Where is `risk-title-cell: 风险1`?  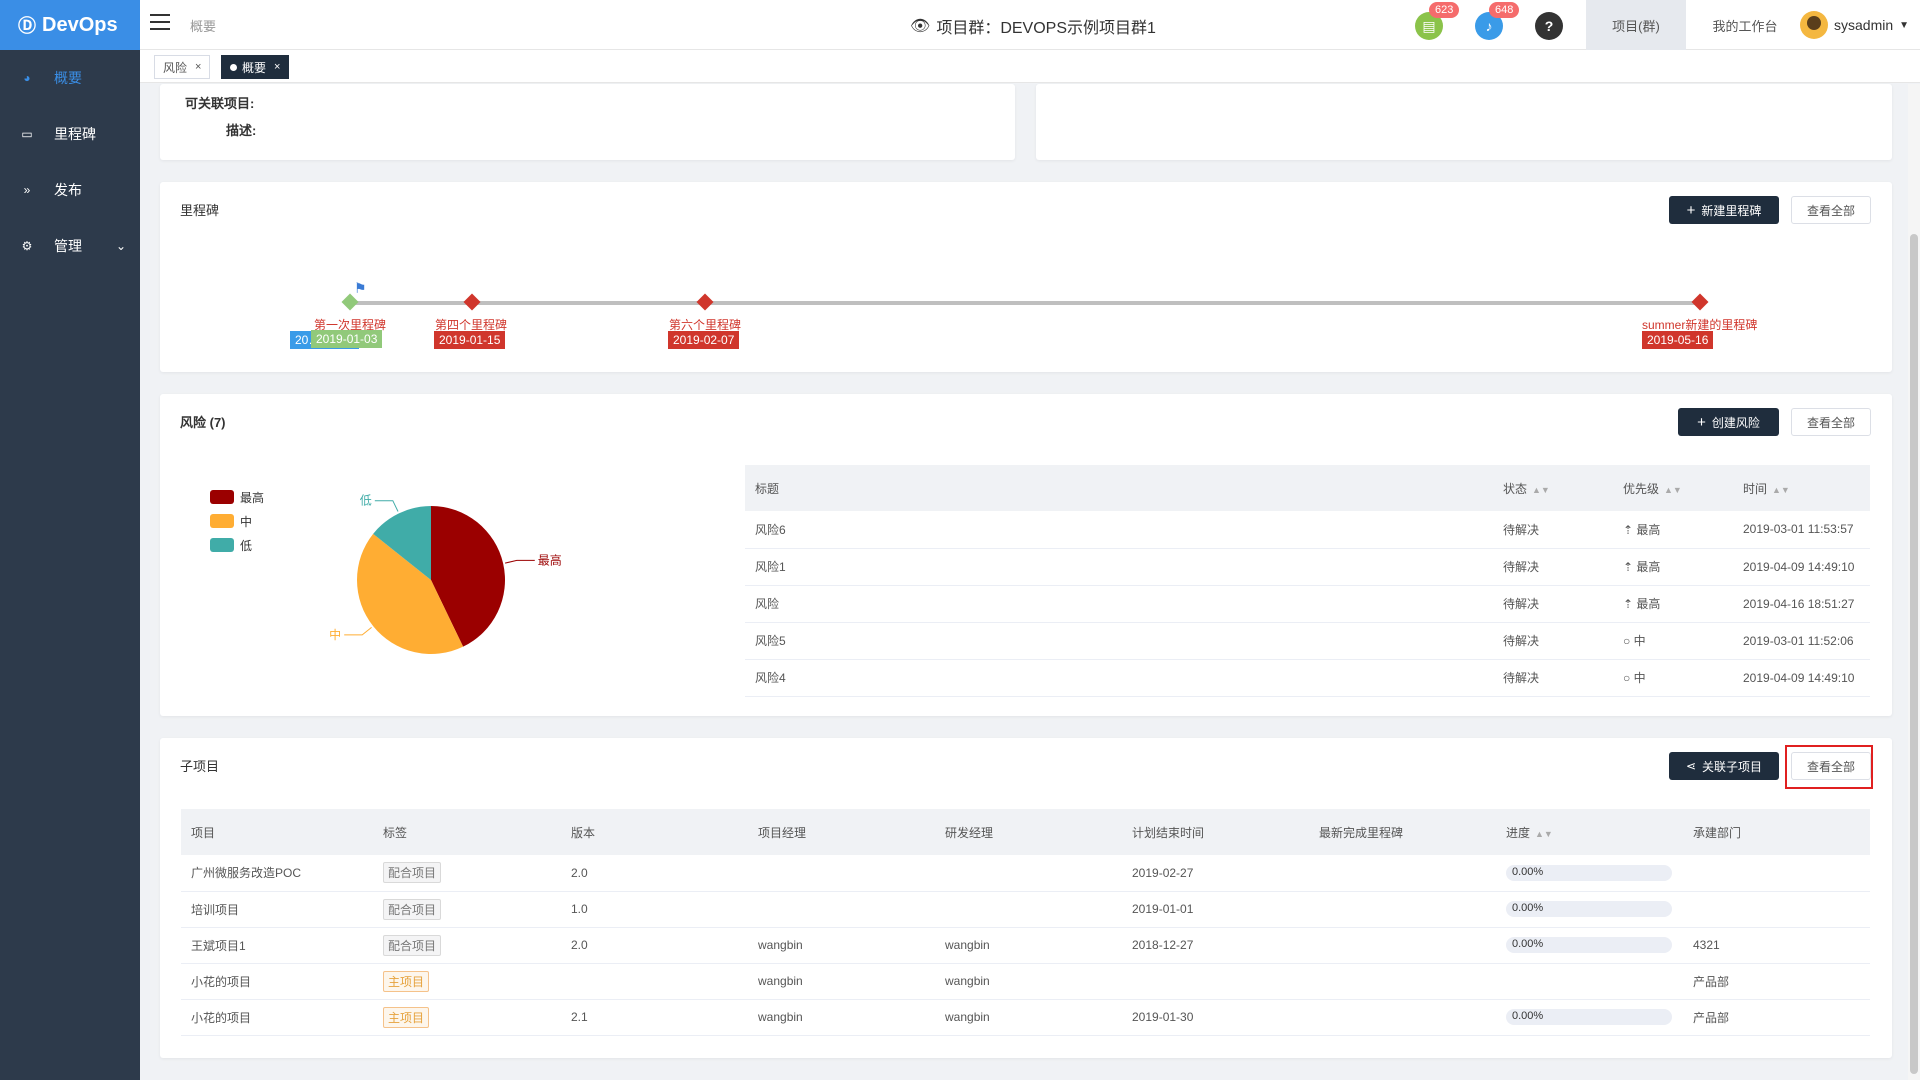
risk-title-cell: 风险1 is located at coordinates (1119, 567).